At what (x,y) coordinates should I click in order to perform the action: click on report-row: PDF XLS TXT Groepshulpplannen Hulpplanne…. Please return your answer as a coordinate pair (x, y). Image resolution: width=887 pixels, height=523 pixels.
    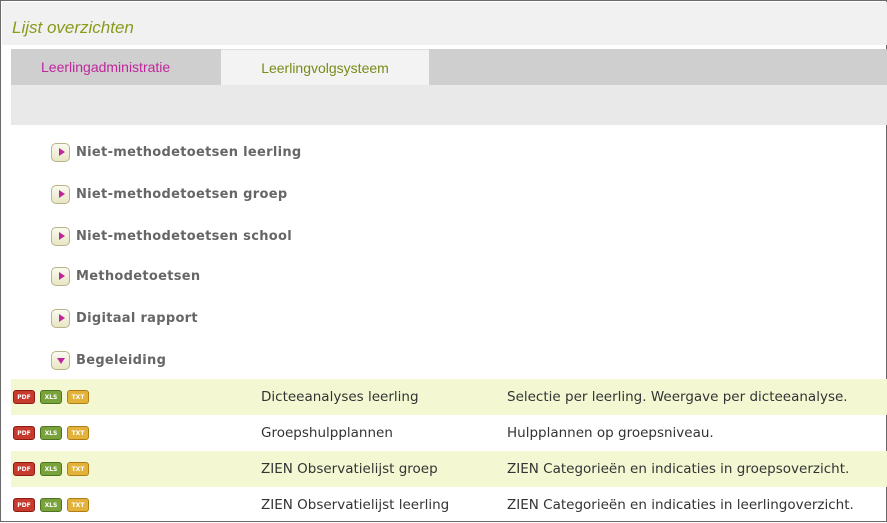
    Looking at the image, I should click on (449, 433).